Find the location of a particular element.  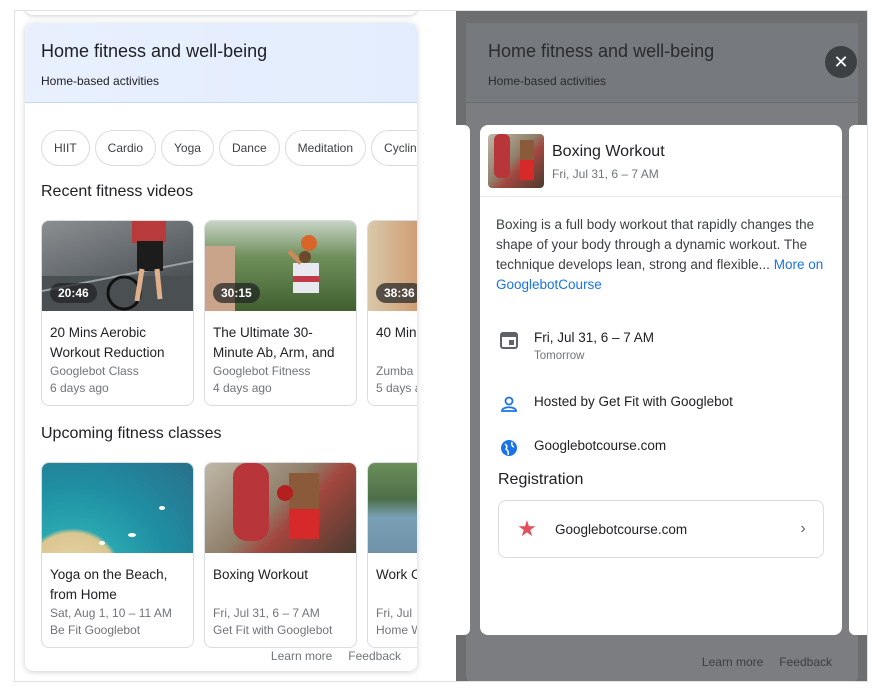

video-duration: 38:36 is located at coordinates (396, 293).